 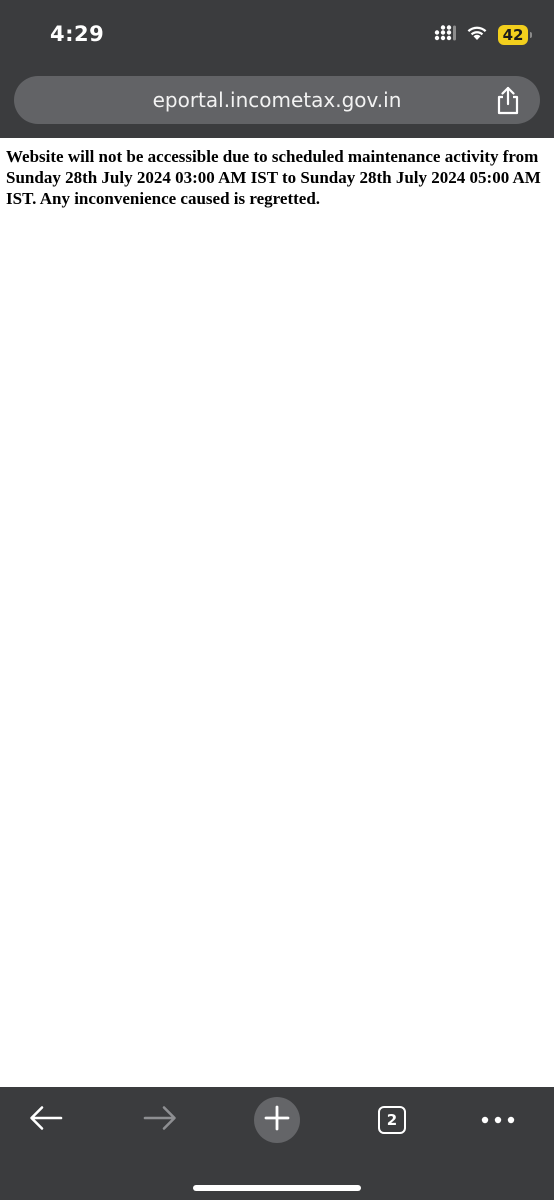 I want to click on signal-icon, so click(x=445, y=35).